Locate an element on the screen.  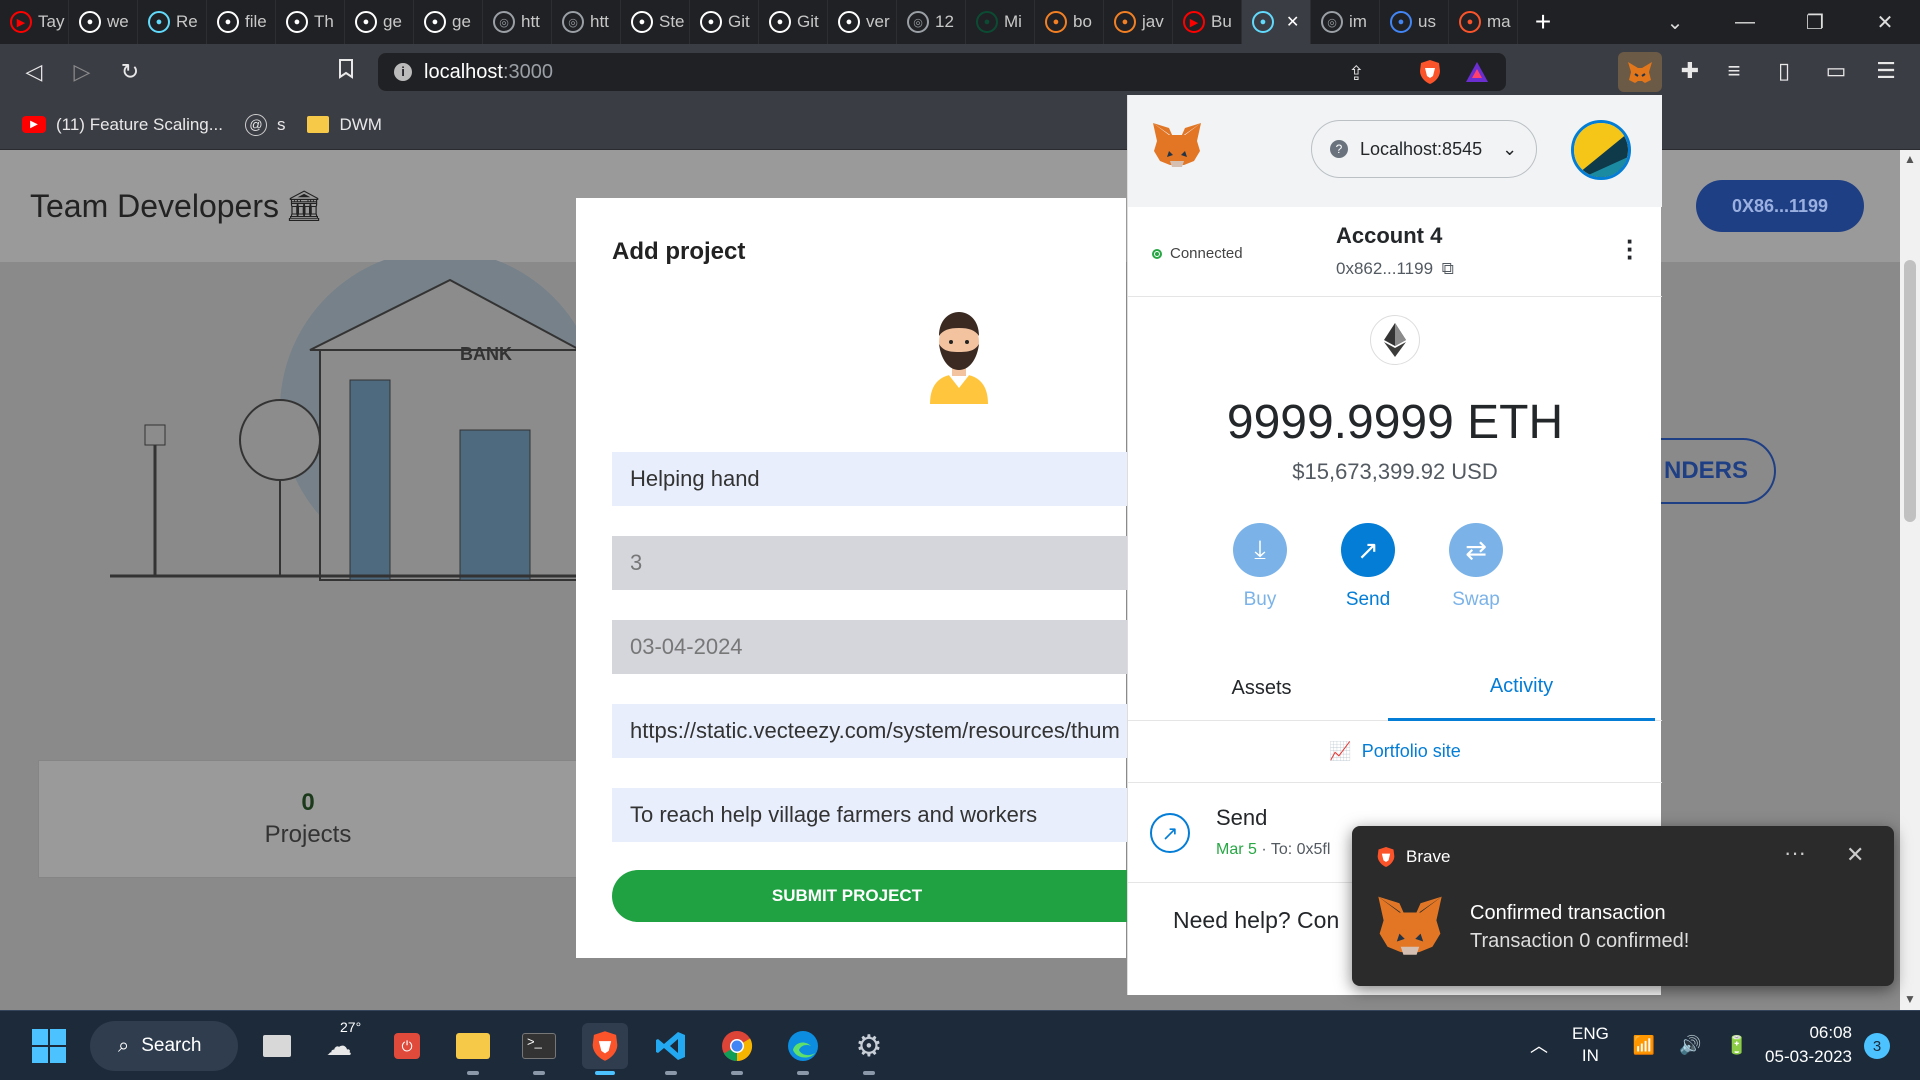
edge-icon is located at coordinates (803, 1049).